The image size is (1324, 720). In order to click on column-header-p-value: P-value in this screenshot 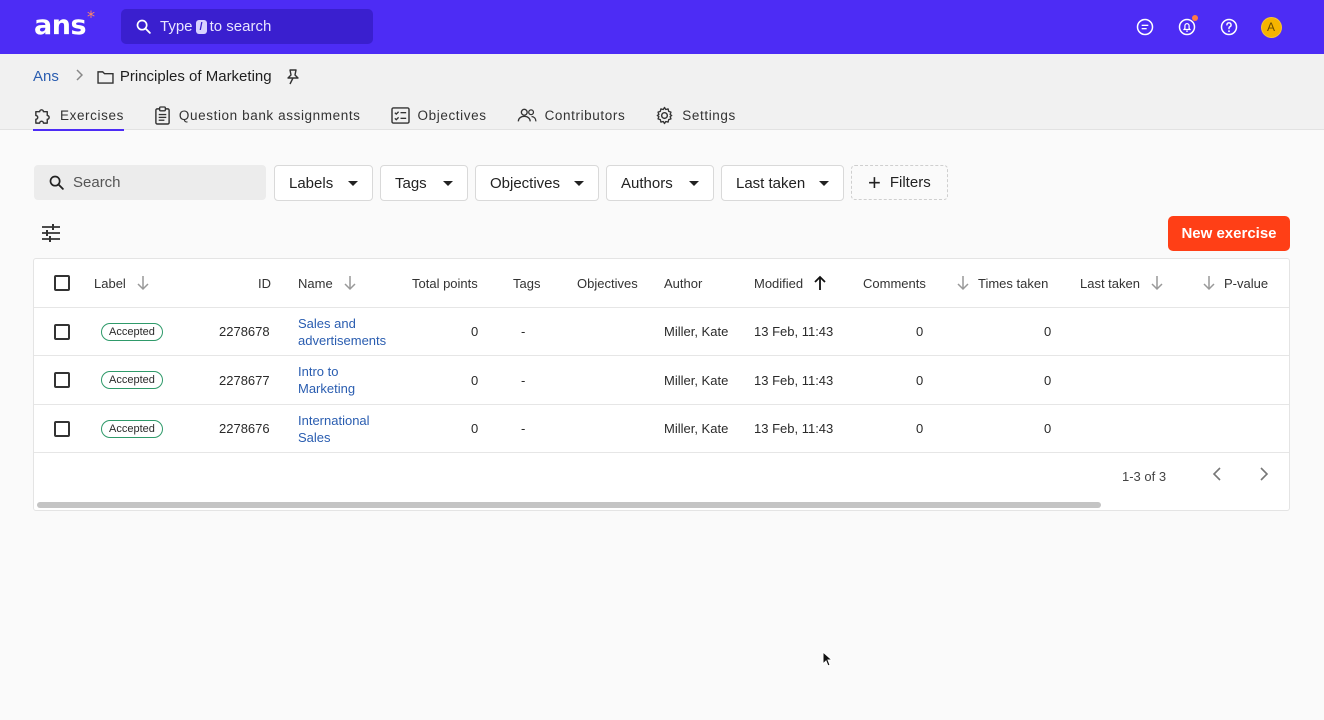, I will do `click(1235, 283)`.